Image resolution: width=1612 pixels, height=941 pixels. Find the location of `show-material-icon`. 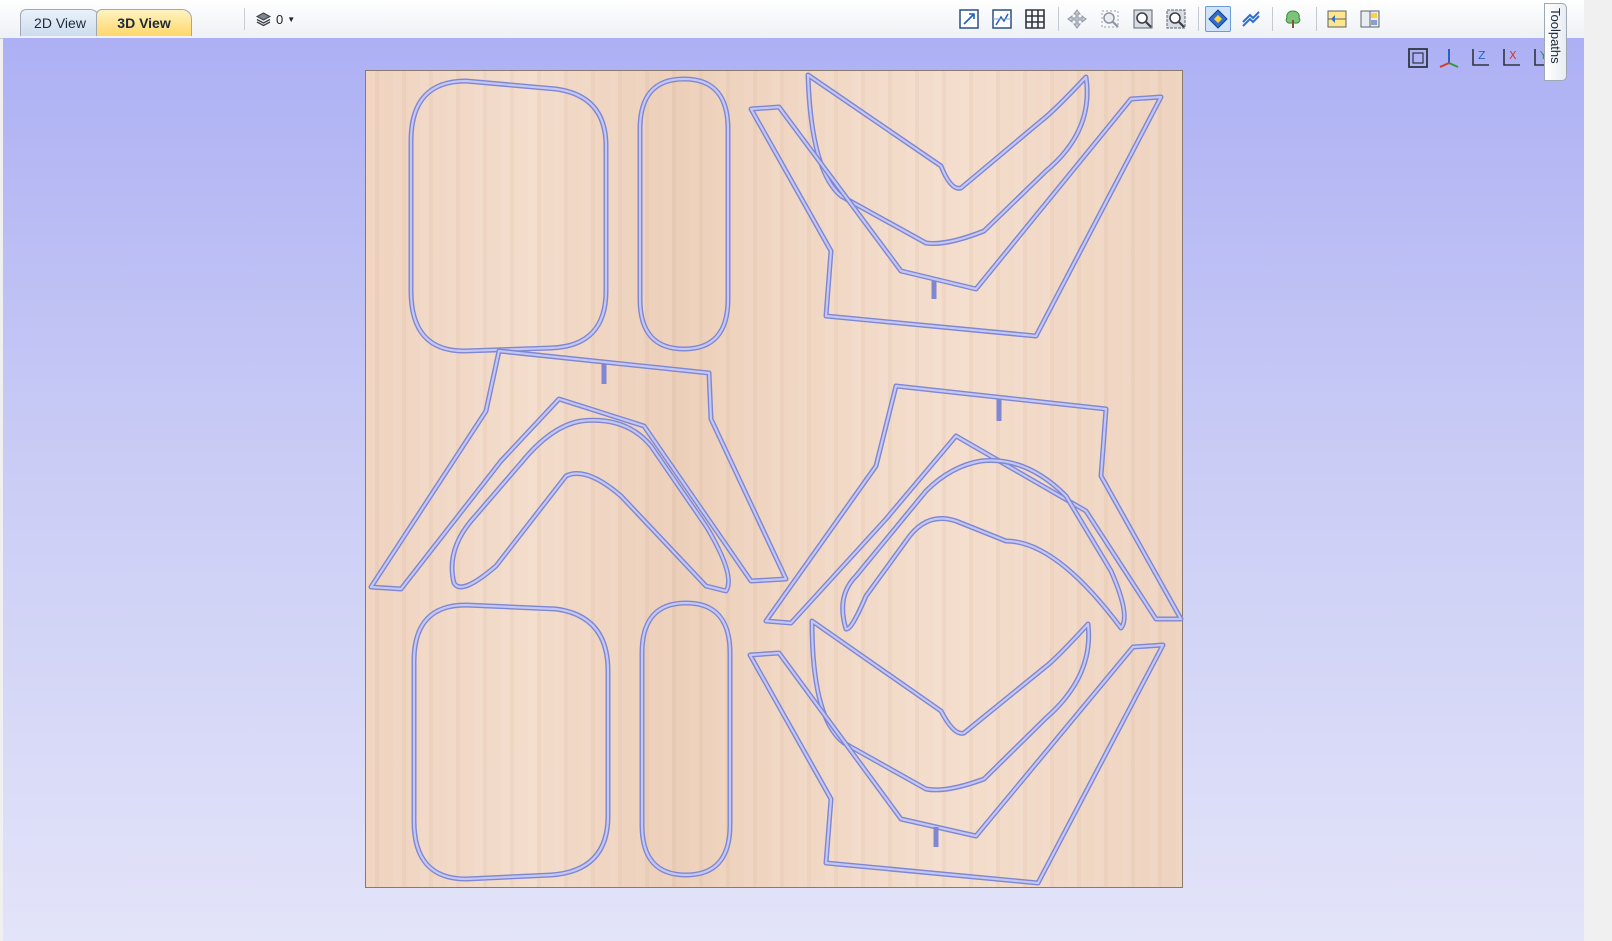

show-material-icon is located at coordinates (1002, 19).